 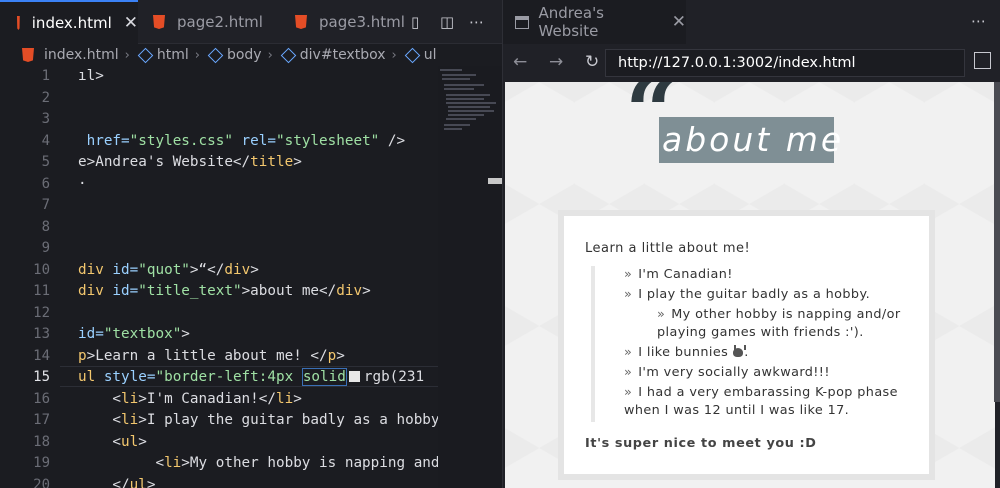 What do you see at coordinates (997, 242) in the screenshot?
I see `scrollbar` at bounding box center [997, 242].